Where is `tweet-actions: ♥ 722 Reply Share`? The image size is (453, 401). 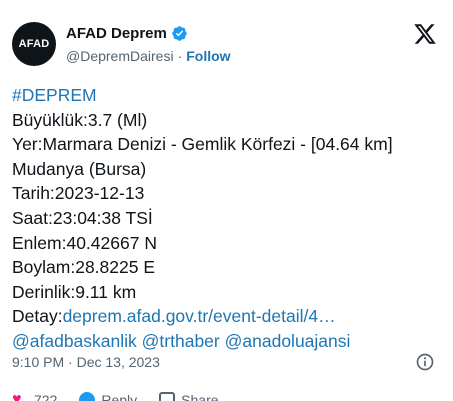
tweet-actions: ♥ 722 Reply Share is located at coordinates (115, 396).